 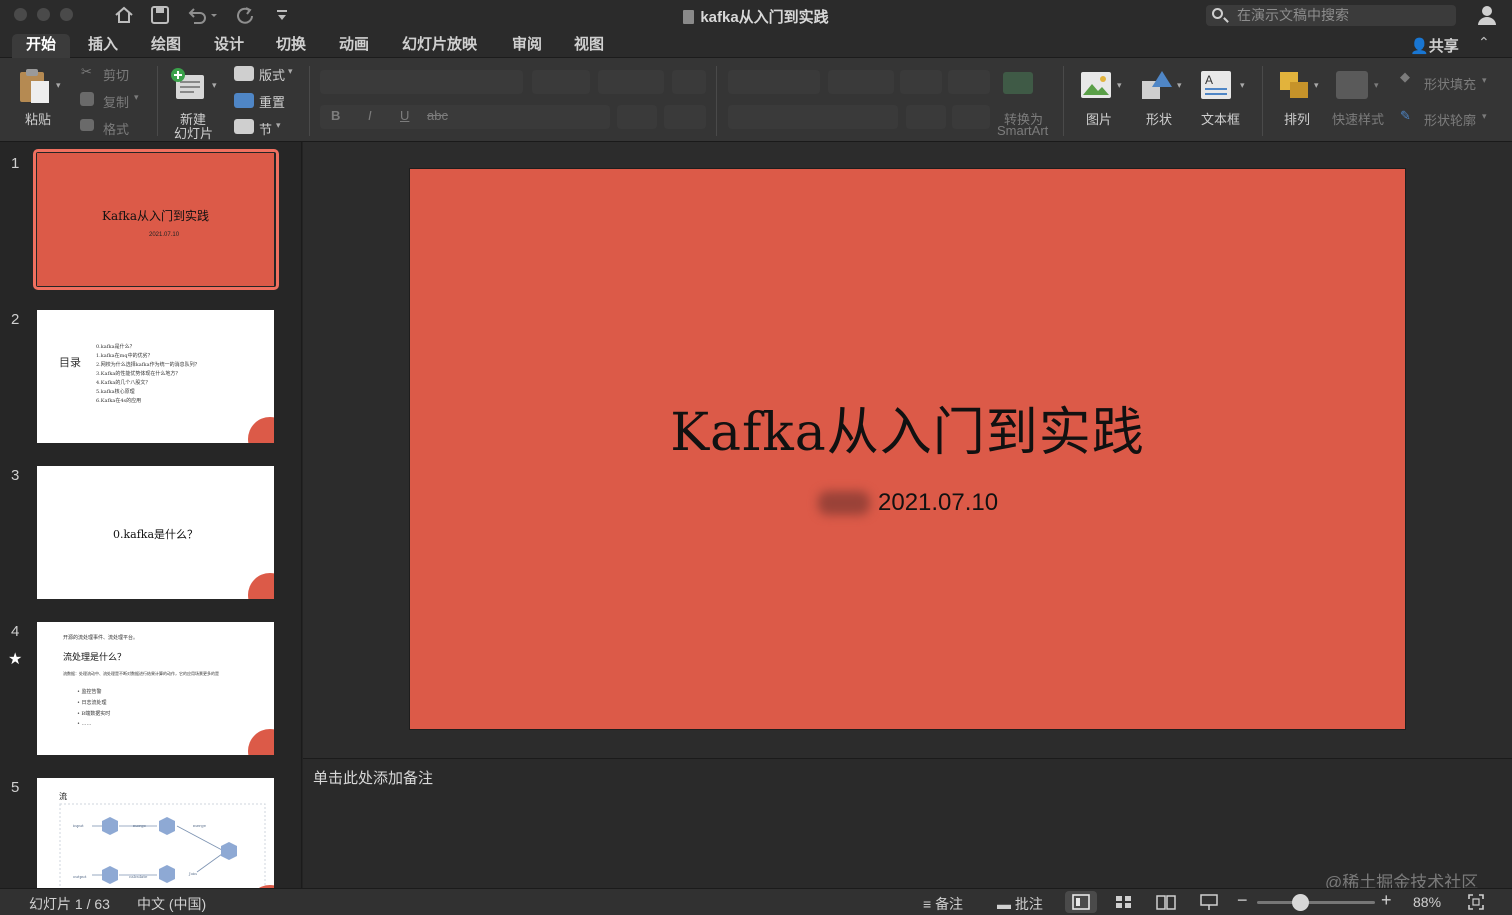 What do you see at coordinates (171, 904) in the screenshot?
I see `language-indicator: 中文 (中国)` at bounding box center [171, 904].